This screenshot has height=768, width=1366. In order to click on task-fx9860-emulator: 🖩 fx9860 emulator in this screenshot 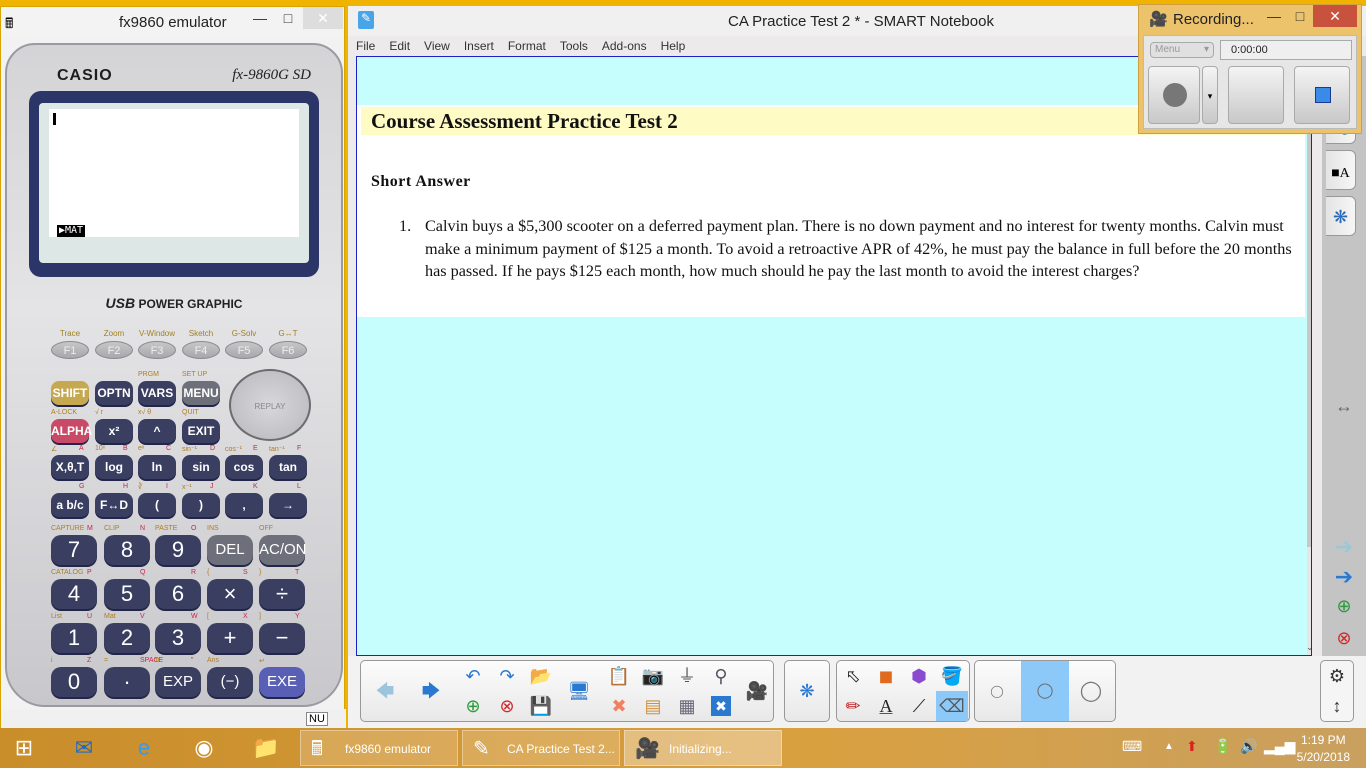, I will do `click(379, 748)`.